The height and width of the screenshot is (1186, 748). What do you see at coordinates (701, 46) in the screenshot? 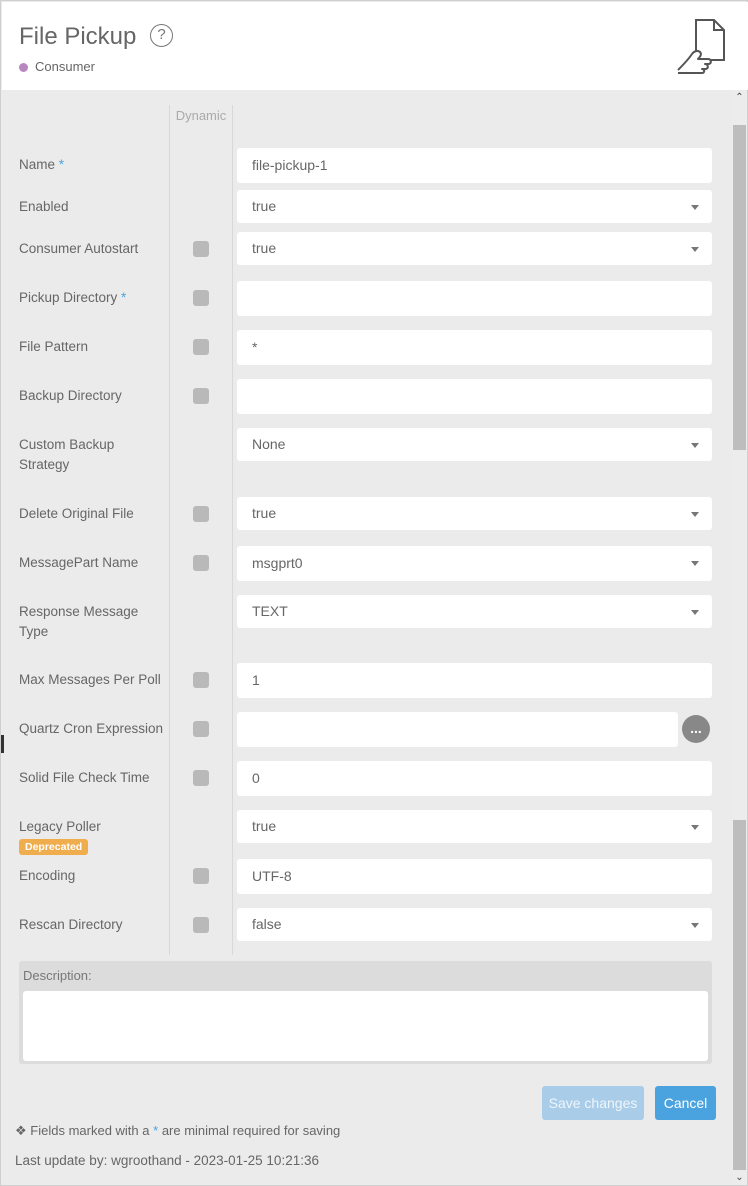
I see `hand-file-icon` at bounding box center [701, 46].